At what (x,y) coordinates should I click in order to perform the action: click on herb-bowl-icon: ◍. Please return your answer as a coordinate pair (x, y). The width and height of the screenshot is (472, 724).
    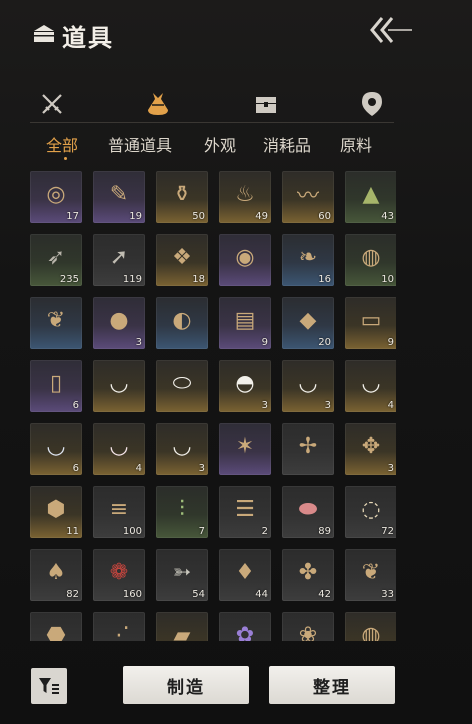
    Looking at the image, I should click on (371, 632).